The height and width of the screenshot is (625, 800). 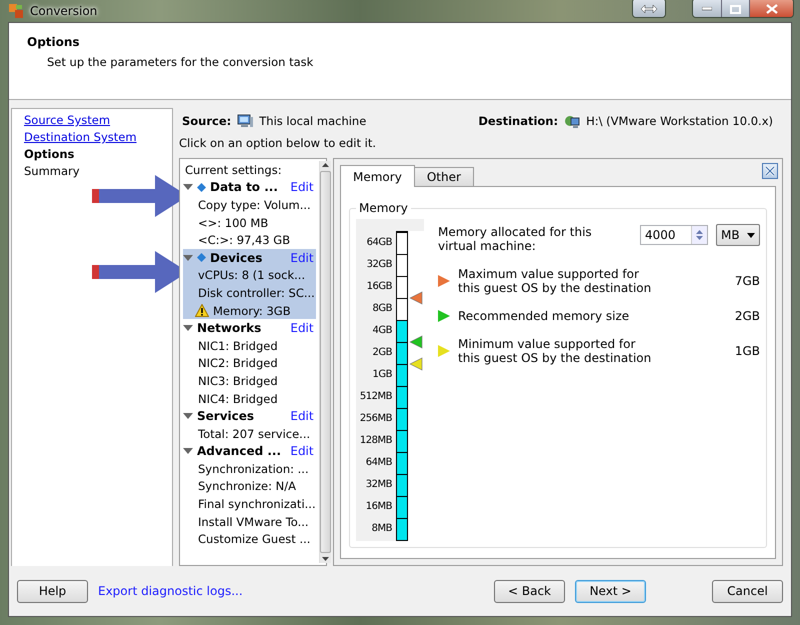 I want to click on page-subtitle: Set up the parameters for the conversion task, so click(x=180, y=62).